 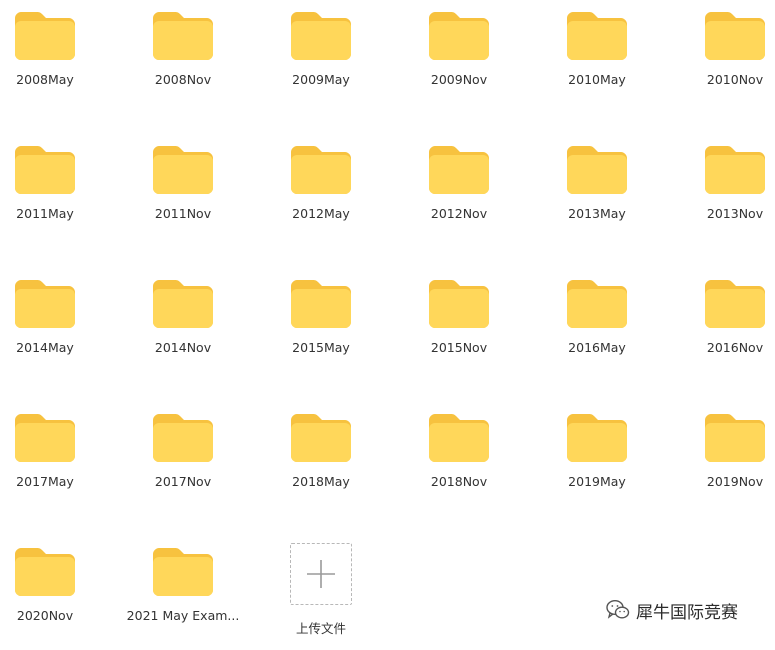 I want to click on upload-file-button: 上传文件, so click(x=321, y=595).